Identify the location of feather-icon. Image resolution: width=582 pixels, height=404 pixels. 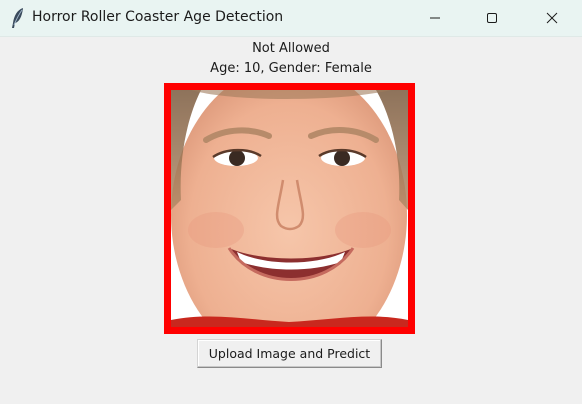
(18, 18).